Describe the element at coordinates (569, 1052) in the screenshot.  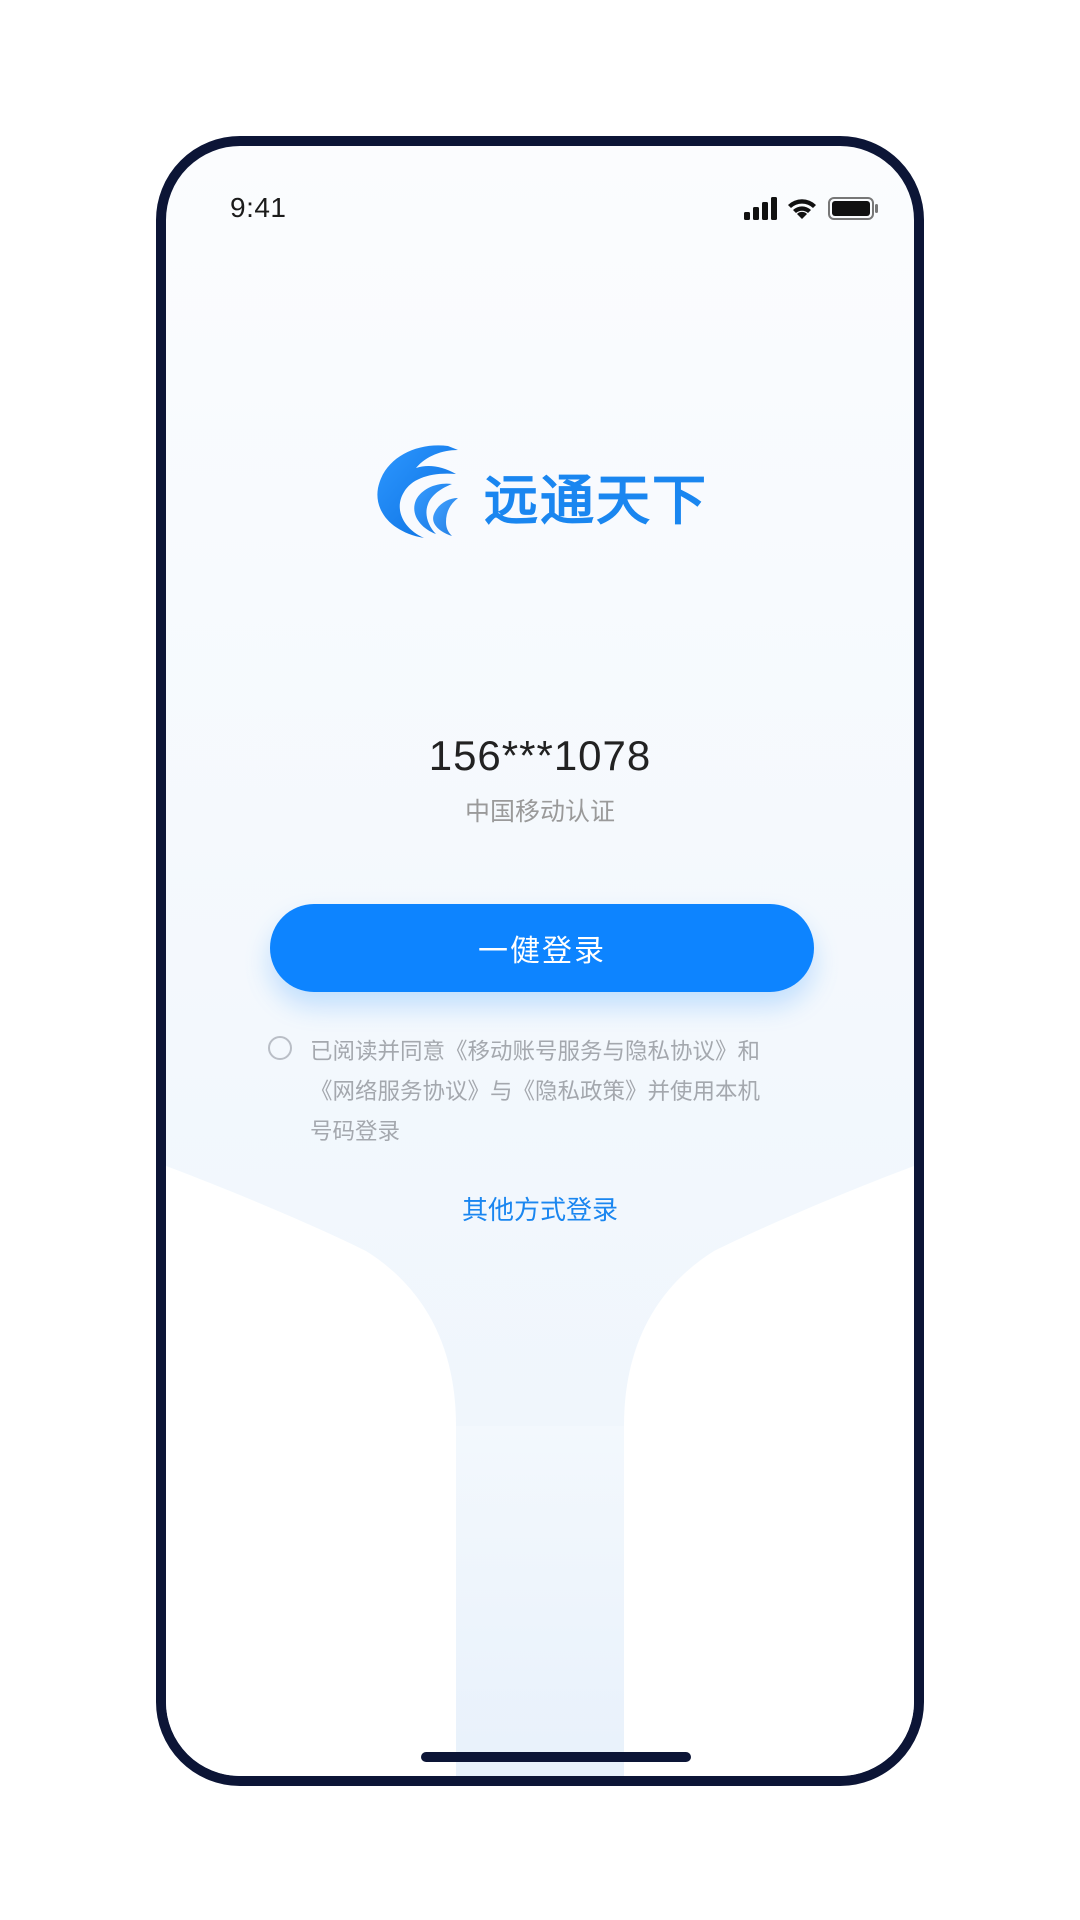
I see `agreement-line: 已阅读并同意《移动账号服务与隐私协议》和` at that location.